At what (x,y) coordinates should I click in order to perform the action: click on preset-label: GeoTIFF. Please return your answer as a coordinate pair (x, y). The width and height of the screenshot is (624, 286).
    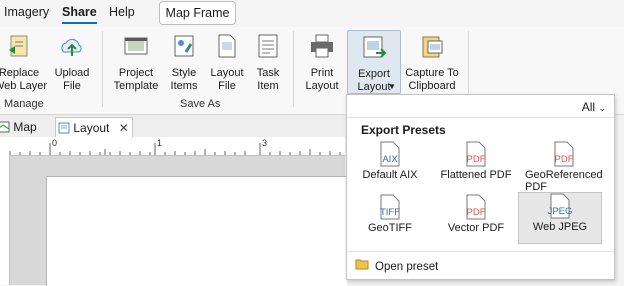
    Looking at the image, I should click on (389, 228).